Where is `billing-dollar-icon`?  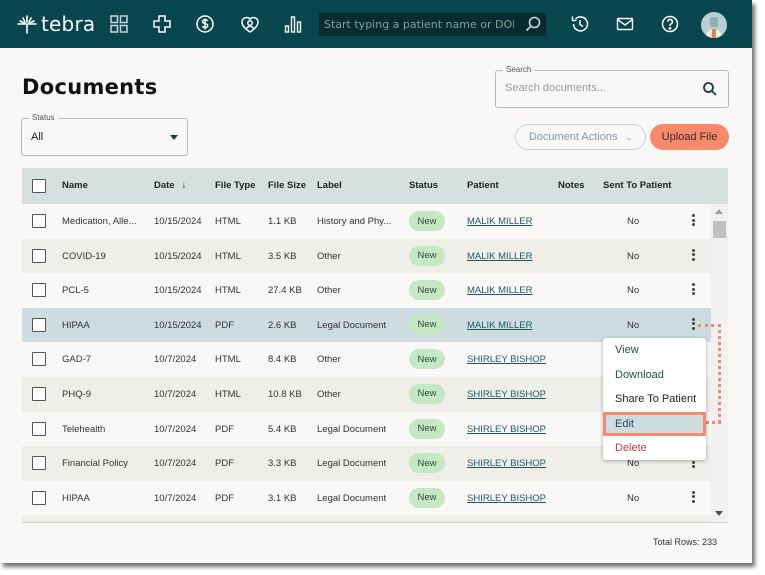
billing-dollar-icon is located at coordinates (205, 24).